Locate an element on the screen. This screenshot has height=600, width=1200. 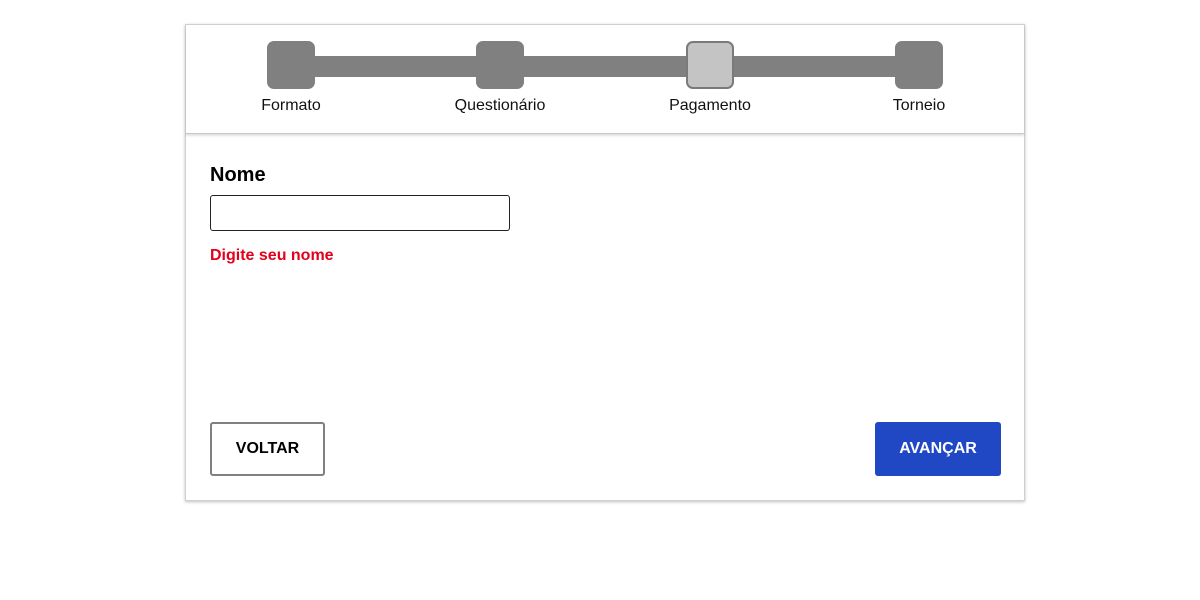
name-input is located at coordinates (360, 213).